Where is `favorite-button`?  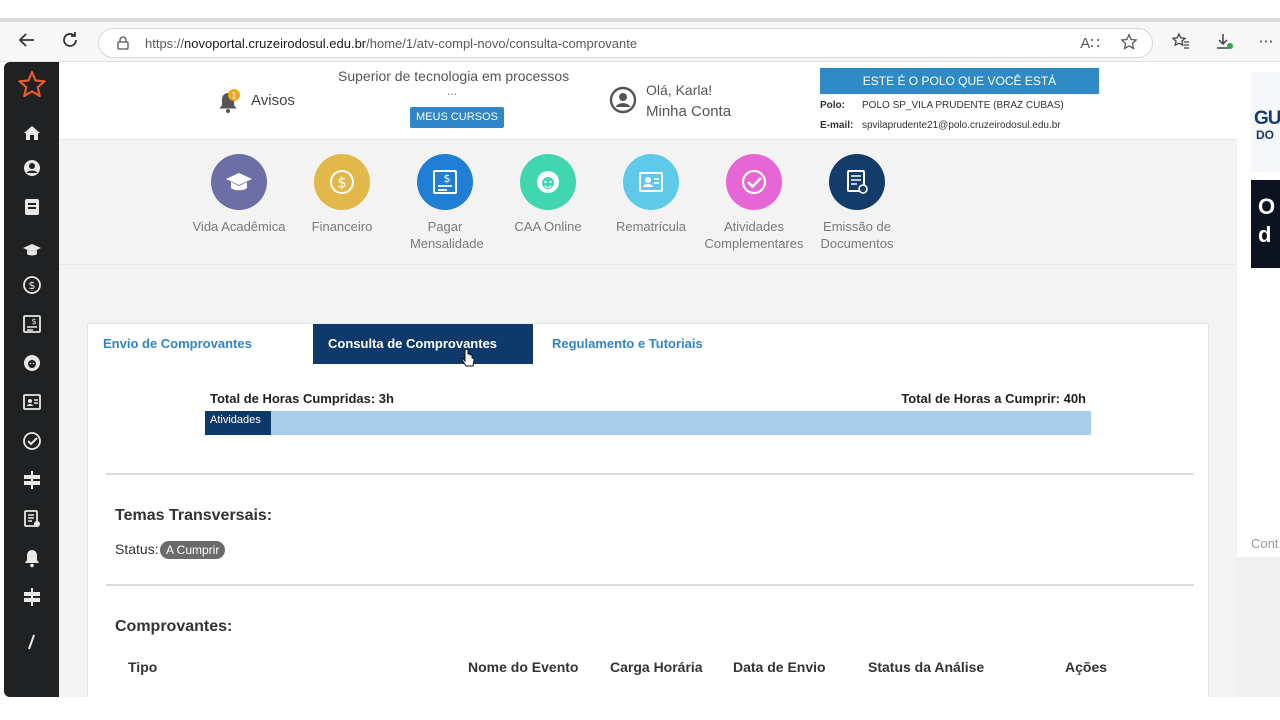 favorite-button is located at coordinates (1129, 44).